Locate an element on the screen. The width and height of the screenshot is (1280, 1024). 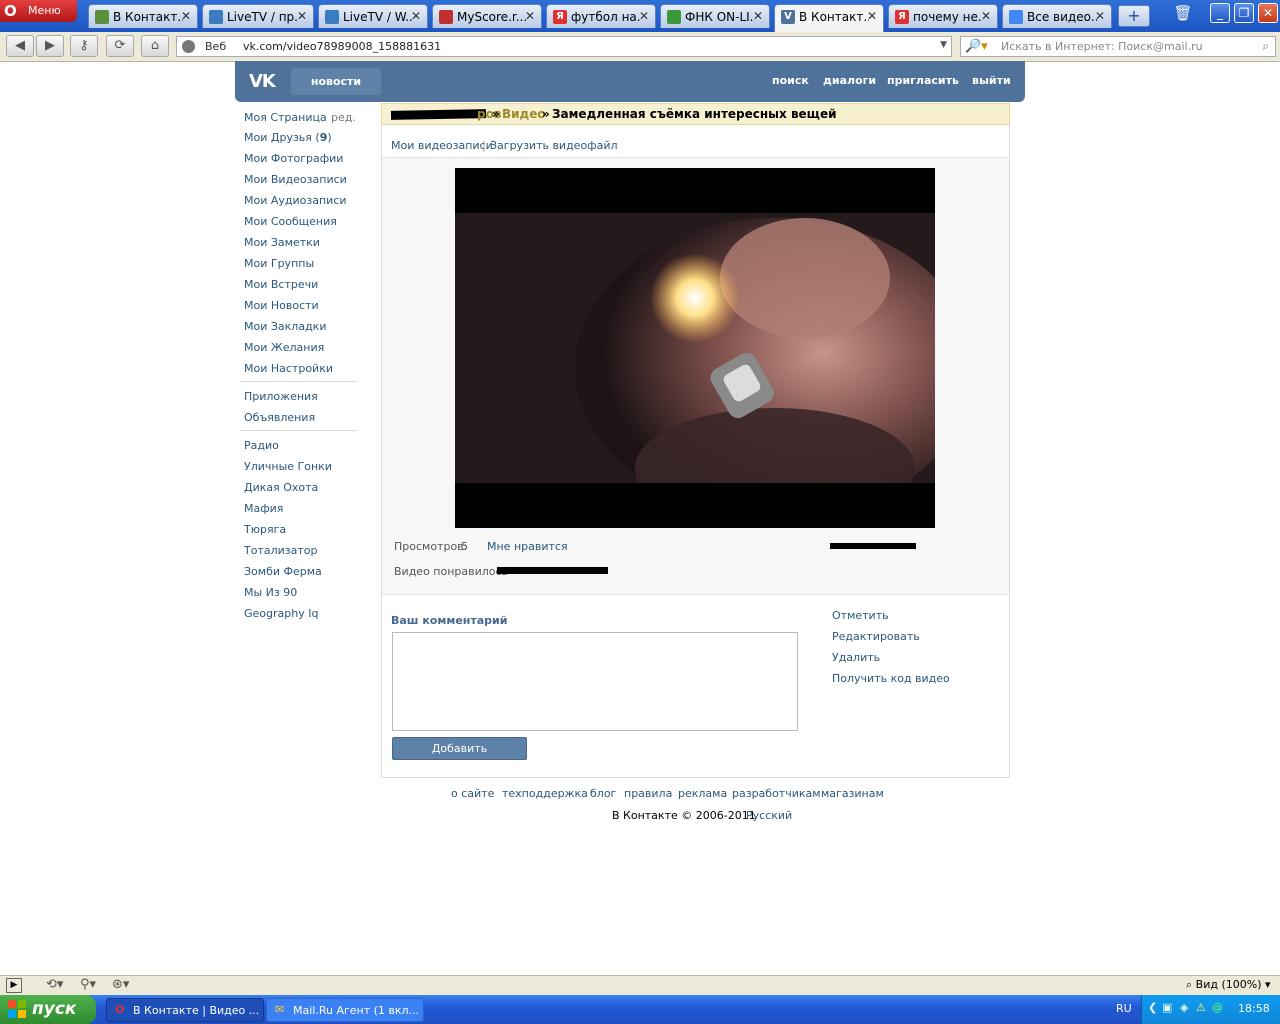
breadcrumb-video: Видео is located at coordinates (524, 114).